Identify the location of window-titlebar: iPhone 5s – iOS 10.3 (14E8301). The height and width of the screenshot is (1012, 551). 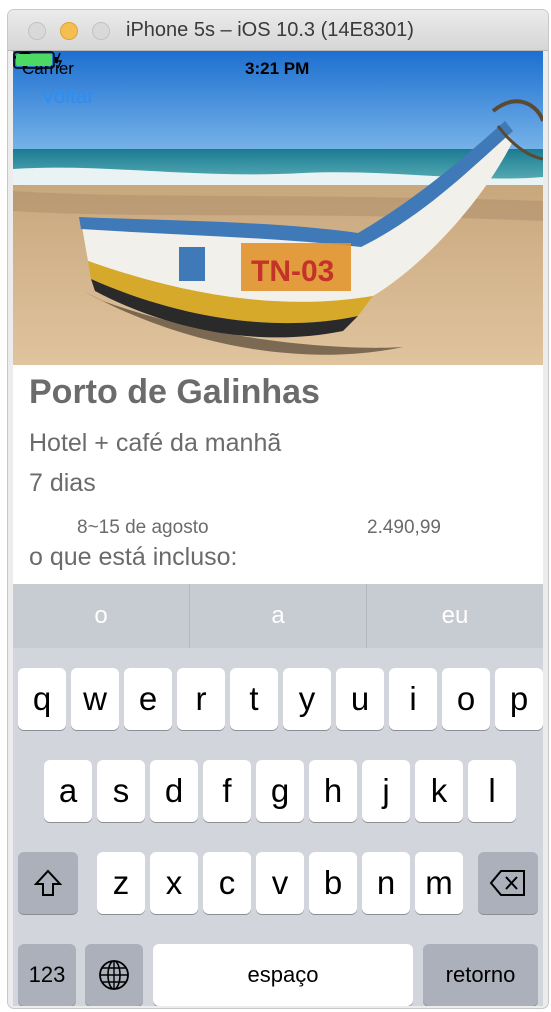
(278, 30).